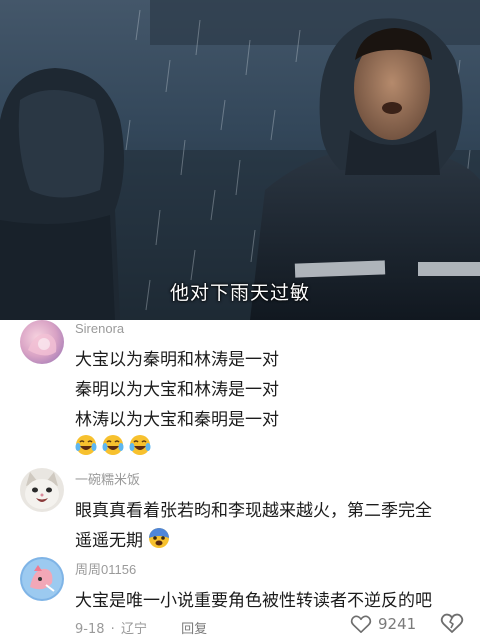  I want to click on comment-text: 眼真真看着张若昀和李现越来越火，第二季完全, so click(253, 511).